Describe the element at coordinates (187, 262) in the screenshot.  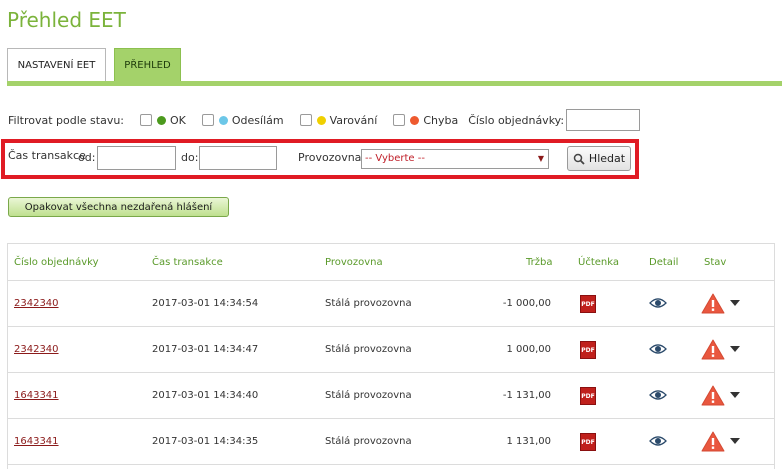
I see `col-time: Čas transakce` at that location.